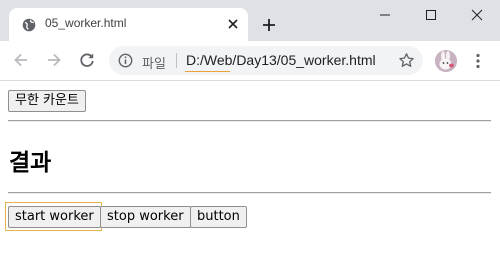 This screenshot has width=500, height=277. I want to click on rabbit-avatar-icon, so click(446, 61).